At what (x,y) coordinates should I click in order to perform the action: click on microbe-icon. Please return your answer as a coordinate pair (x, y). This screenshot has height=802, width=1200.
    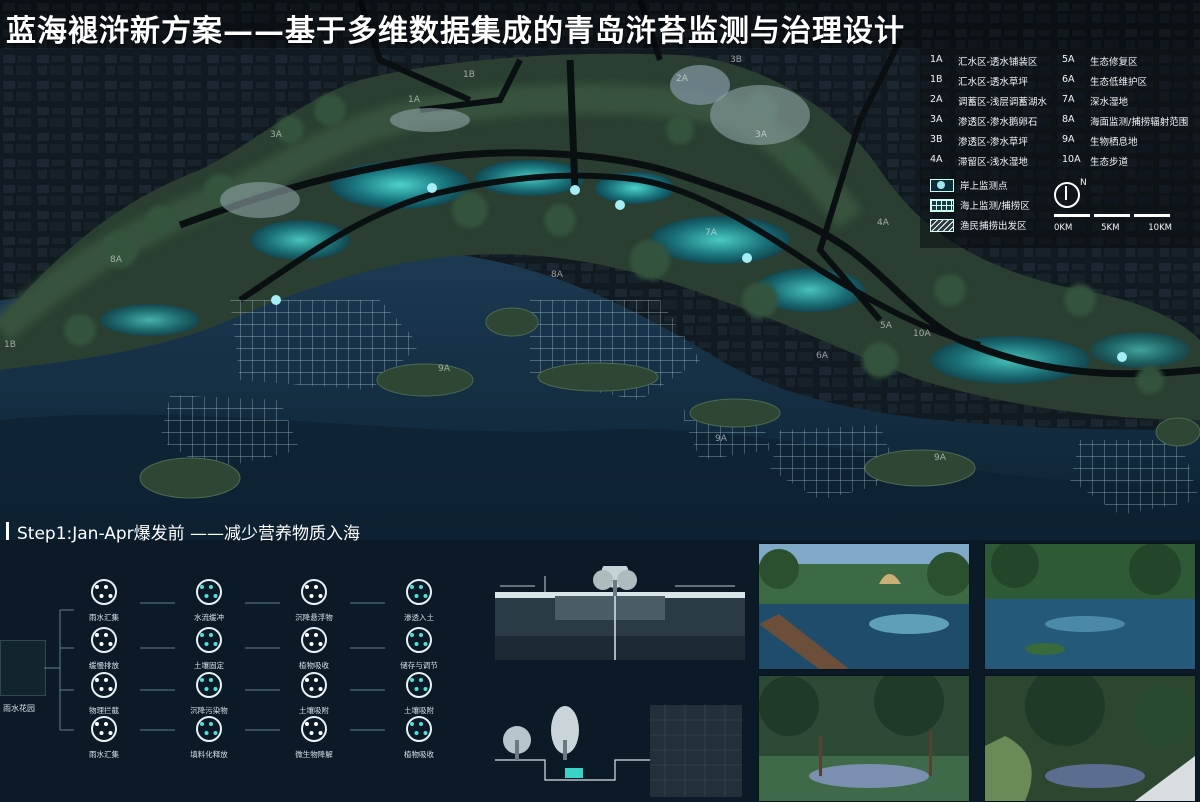
    Looking at the image, I should click on (314, 729).